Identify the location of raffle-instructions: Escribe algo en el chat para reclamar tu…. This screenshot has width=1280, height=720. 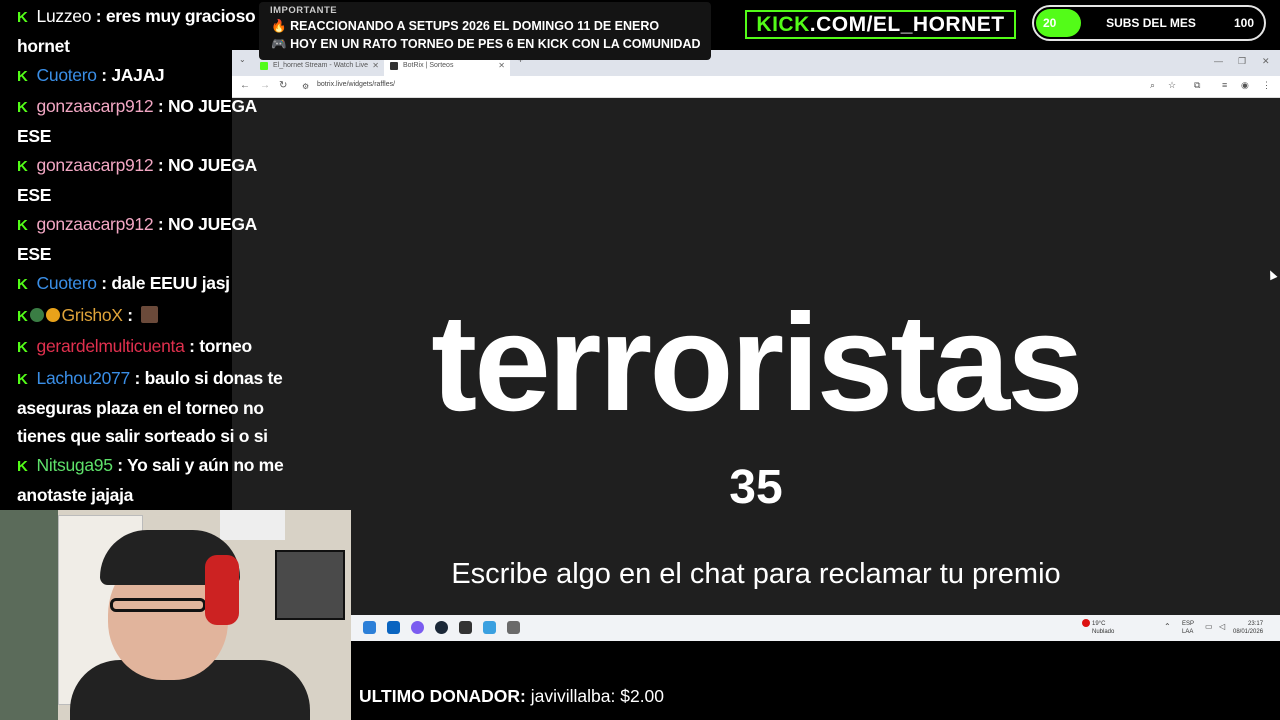
(756, 574).